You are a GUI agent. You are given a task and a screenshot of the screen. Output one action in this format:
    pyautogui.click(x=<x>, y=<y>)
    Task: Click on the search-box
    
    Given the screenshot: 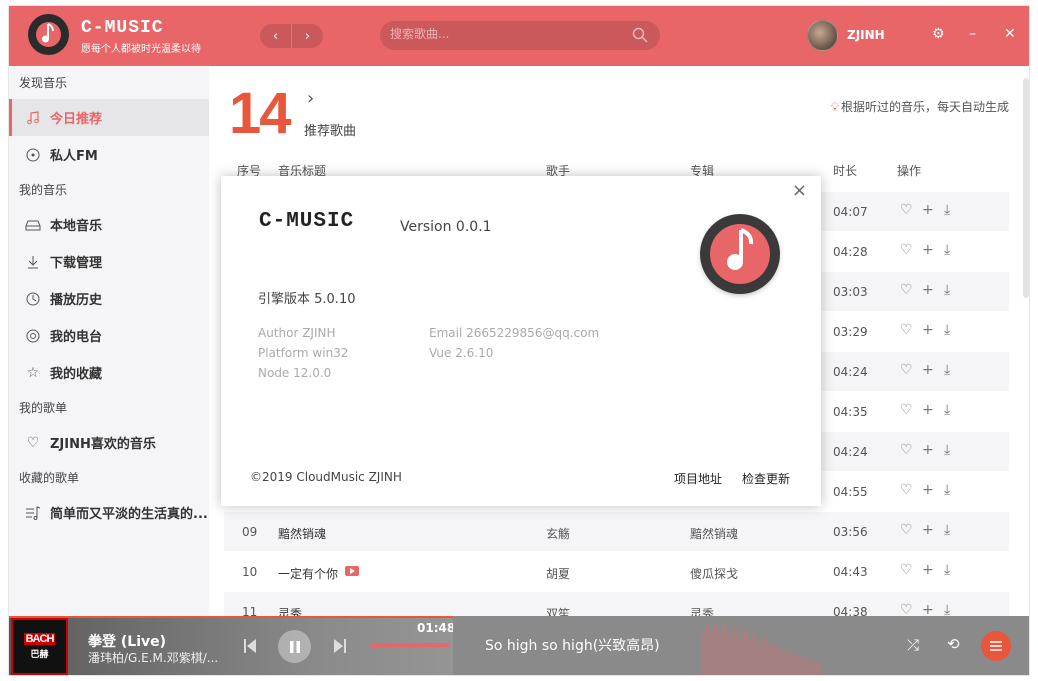 What is the action you would take?
    pyautogui.click(x=520, y=35)
    